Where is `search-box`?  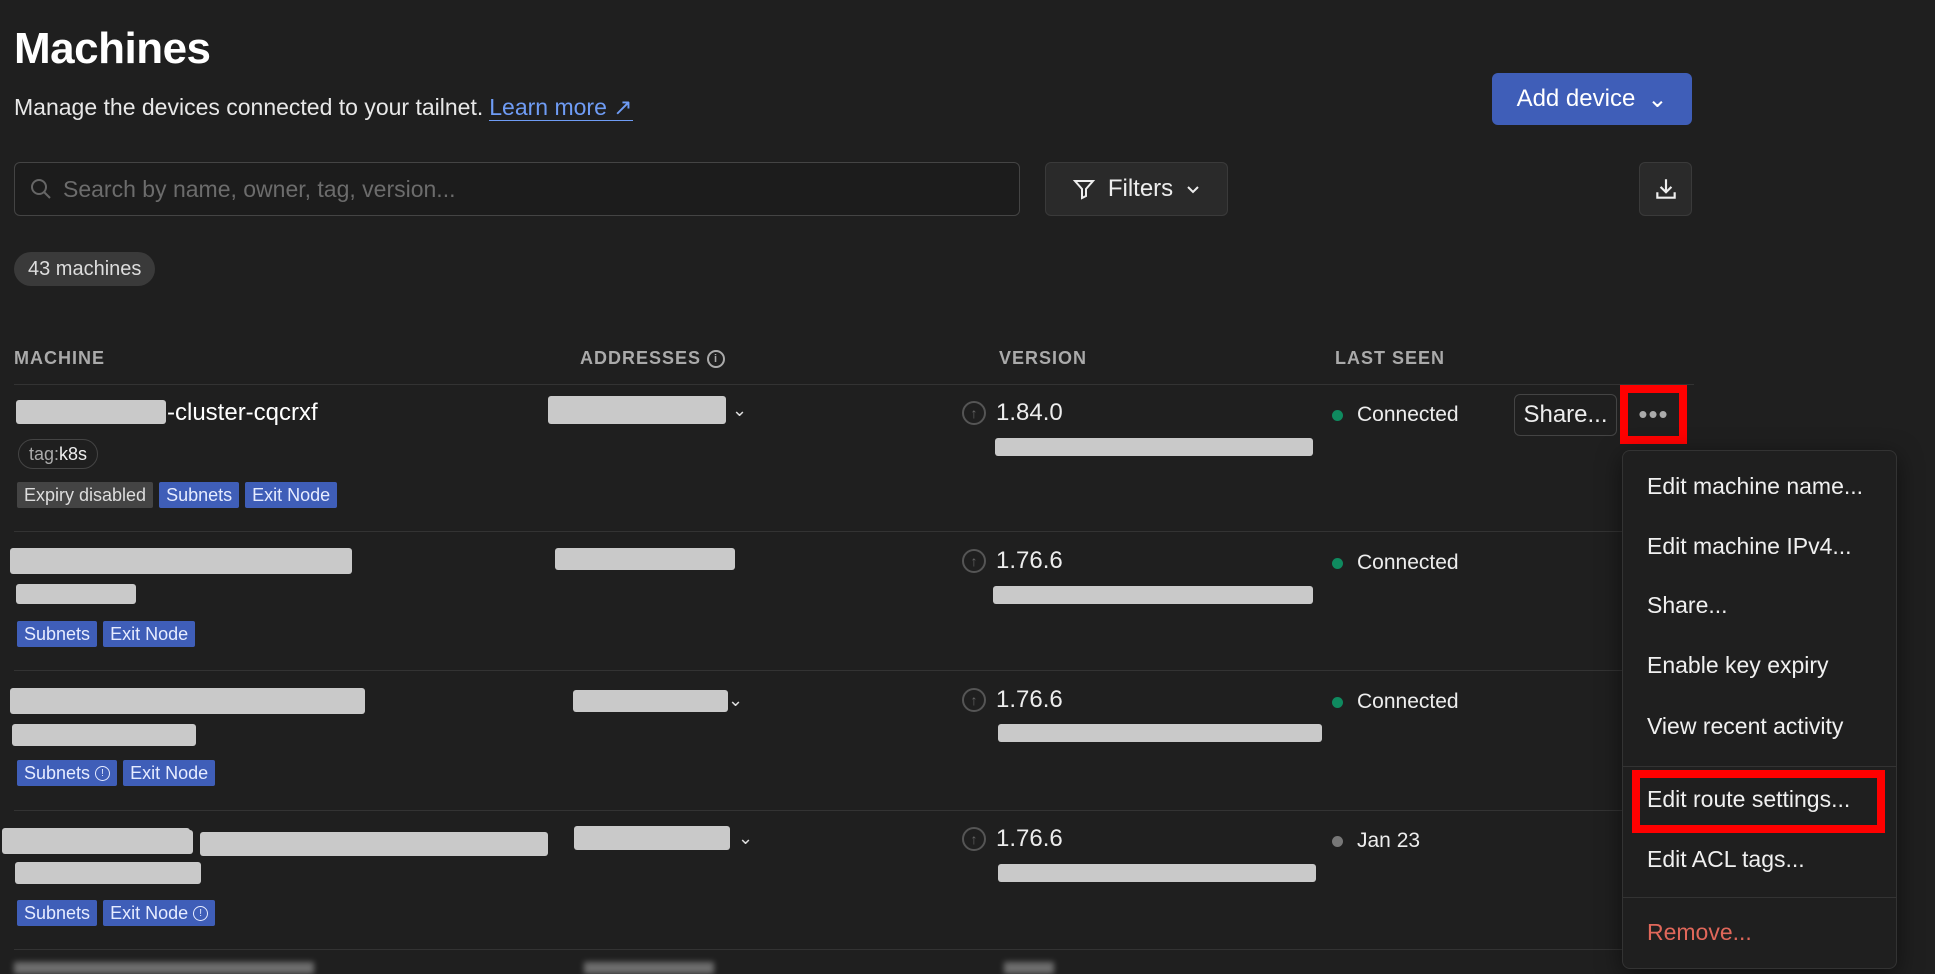 search-box is located at coordinates (517, 189).